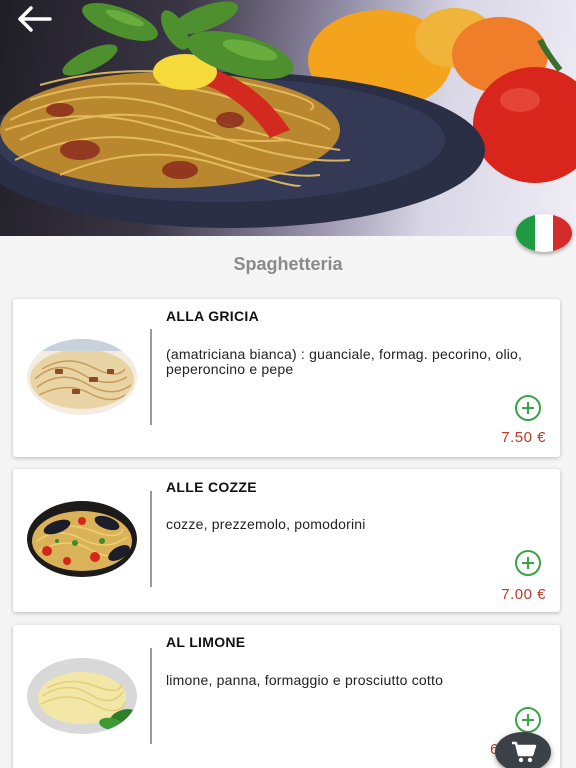 The width and height of the screenshot is (576, 768). Describe the element at coordinates (523, 437) in the screenshot. I see `dish-price: 7.50 €` at that location.